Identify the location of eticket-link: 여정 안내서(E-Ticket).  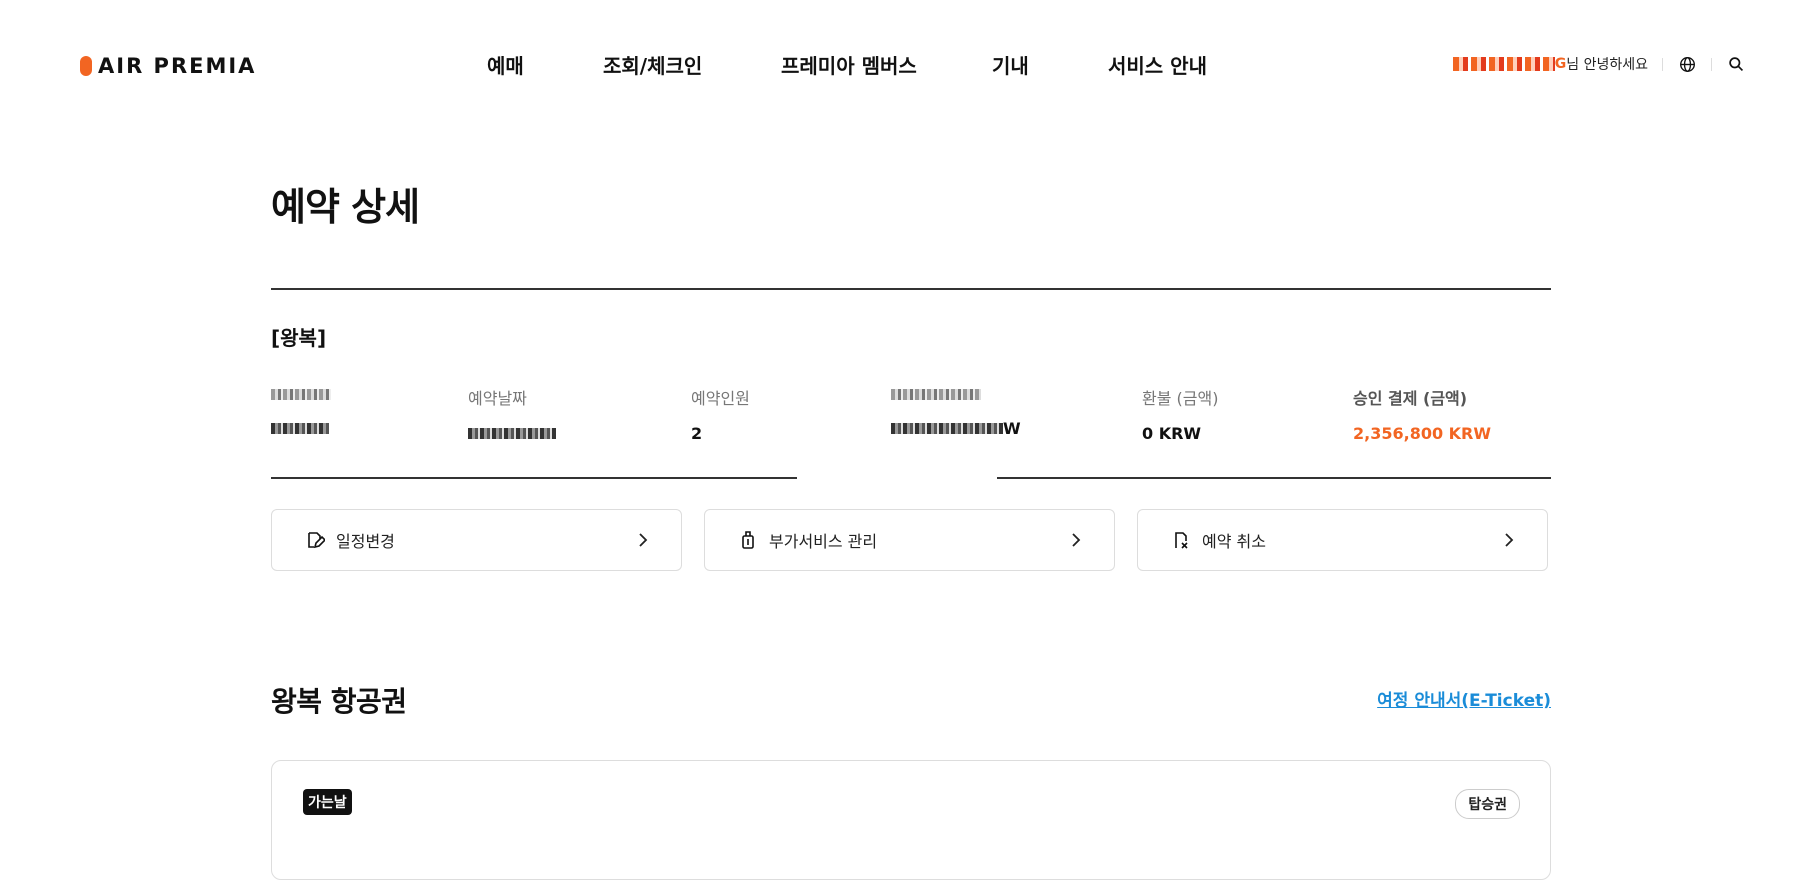
(1464, 698).